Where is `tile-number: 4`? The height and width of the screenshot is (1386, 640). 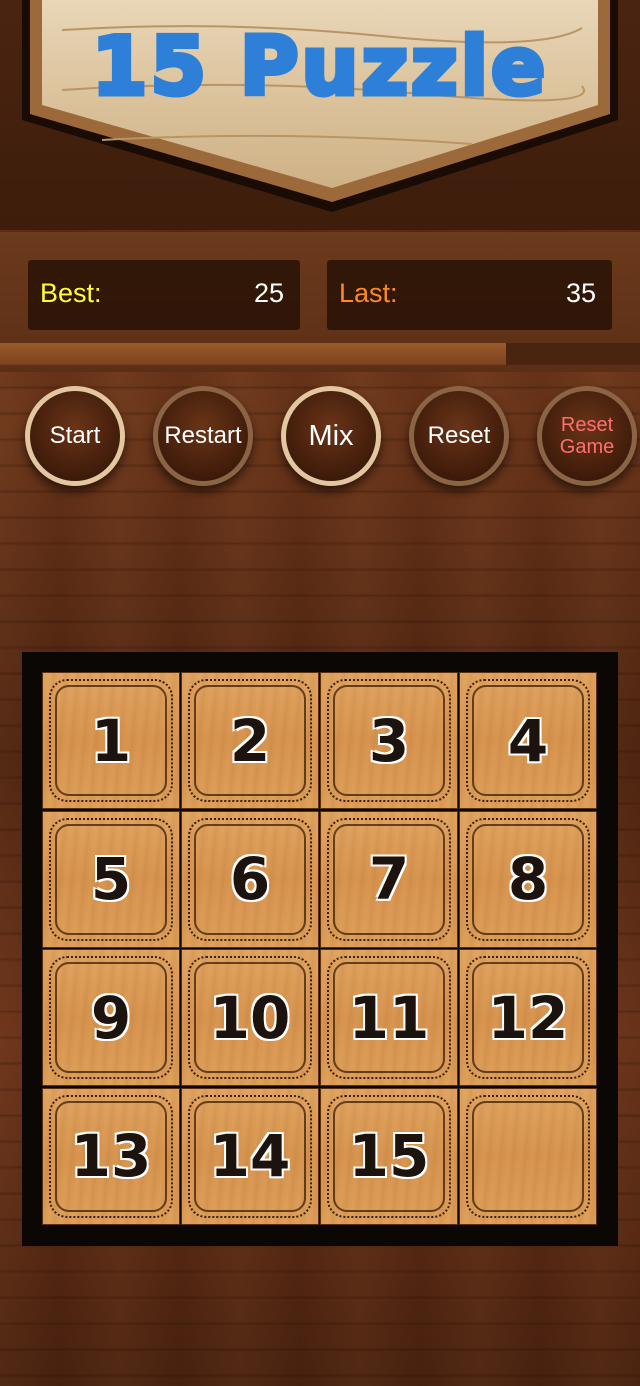 tile-number: 4 is located at coordinates (528, 740).